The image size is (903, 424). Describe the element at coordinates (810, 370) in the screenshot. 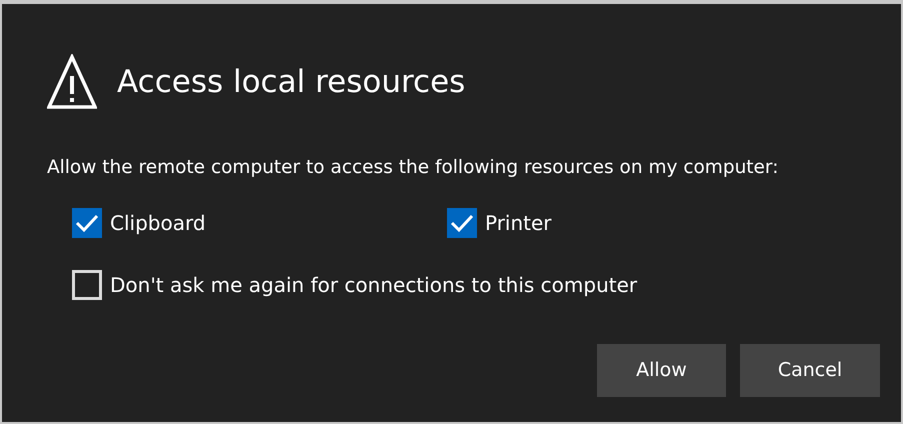

I see `cancel-button: Cancel` at that location.